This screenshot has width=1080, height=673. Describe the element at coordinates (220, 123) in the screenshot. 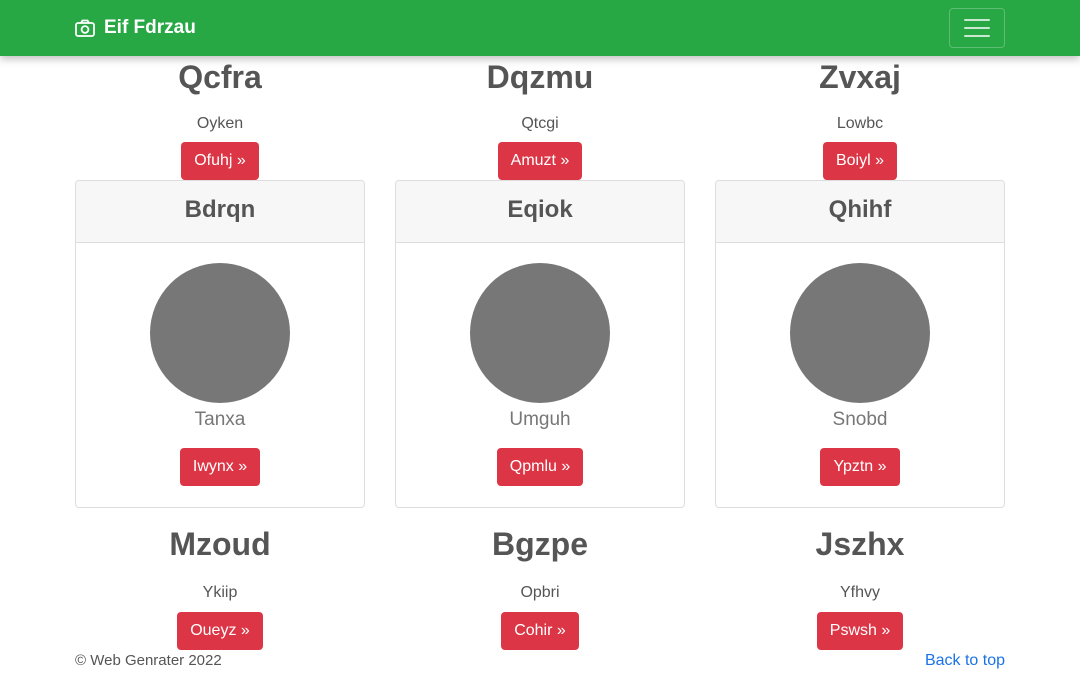

I see `feature-text: Oyken` at that location.